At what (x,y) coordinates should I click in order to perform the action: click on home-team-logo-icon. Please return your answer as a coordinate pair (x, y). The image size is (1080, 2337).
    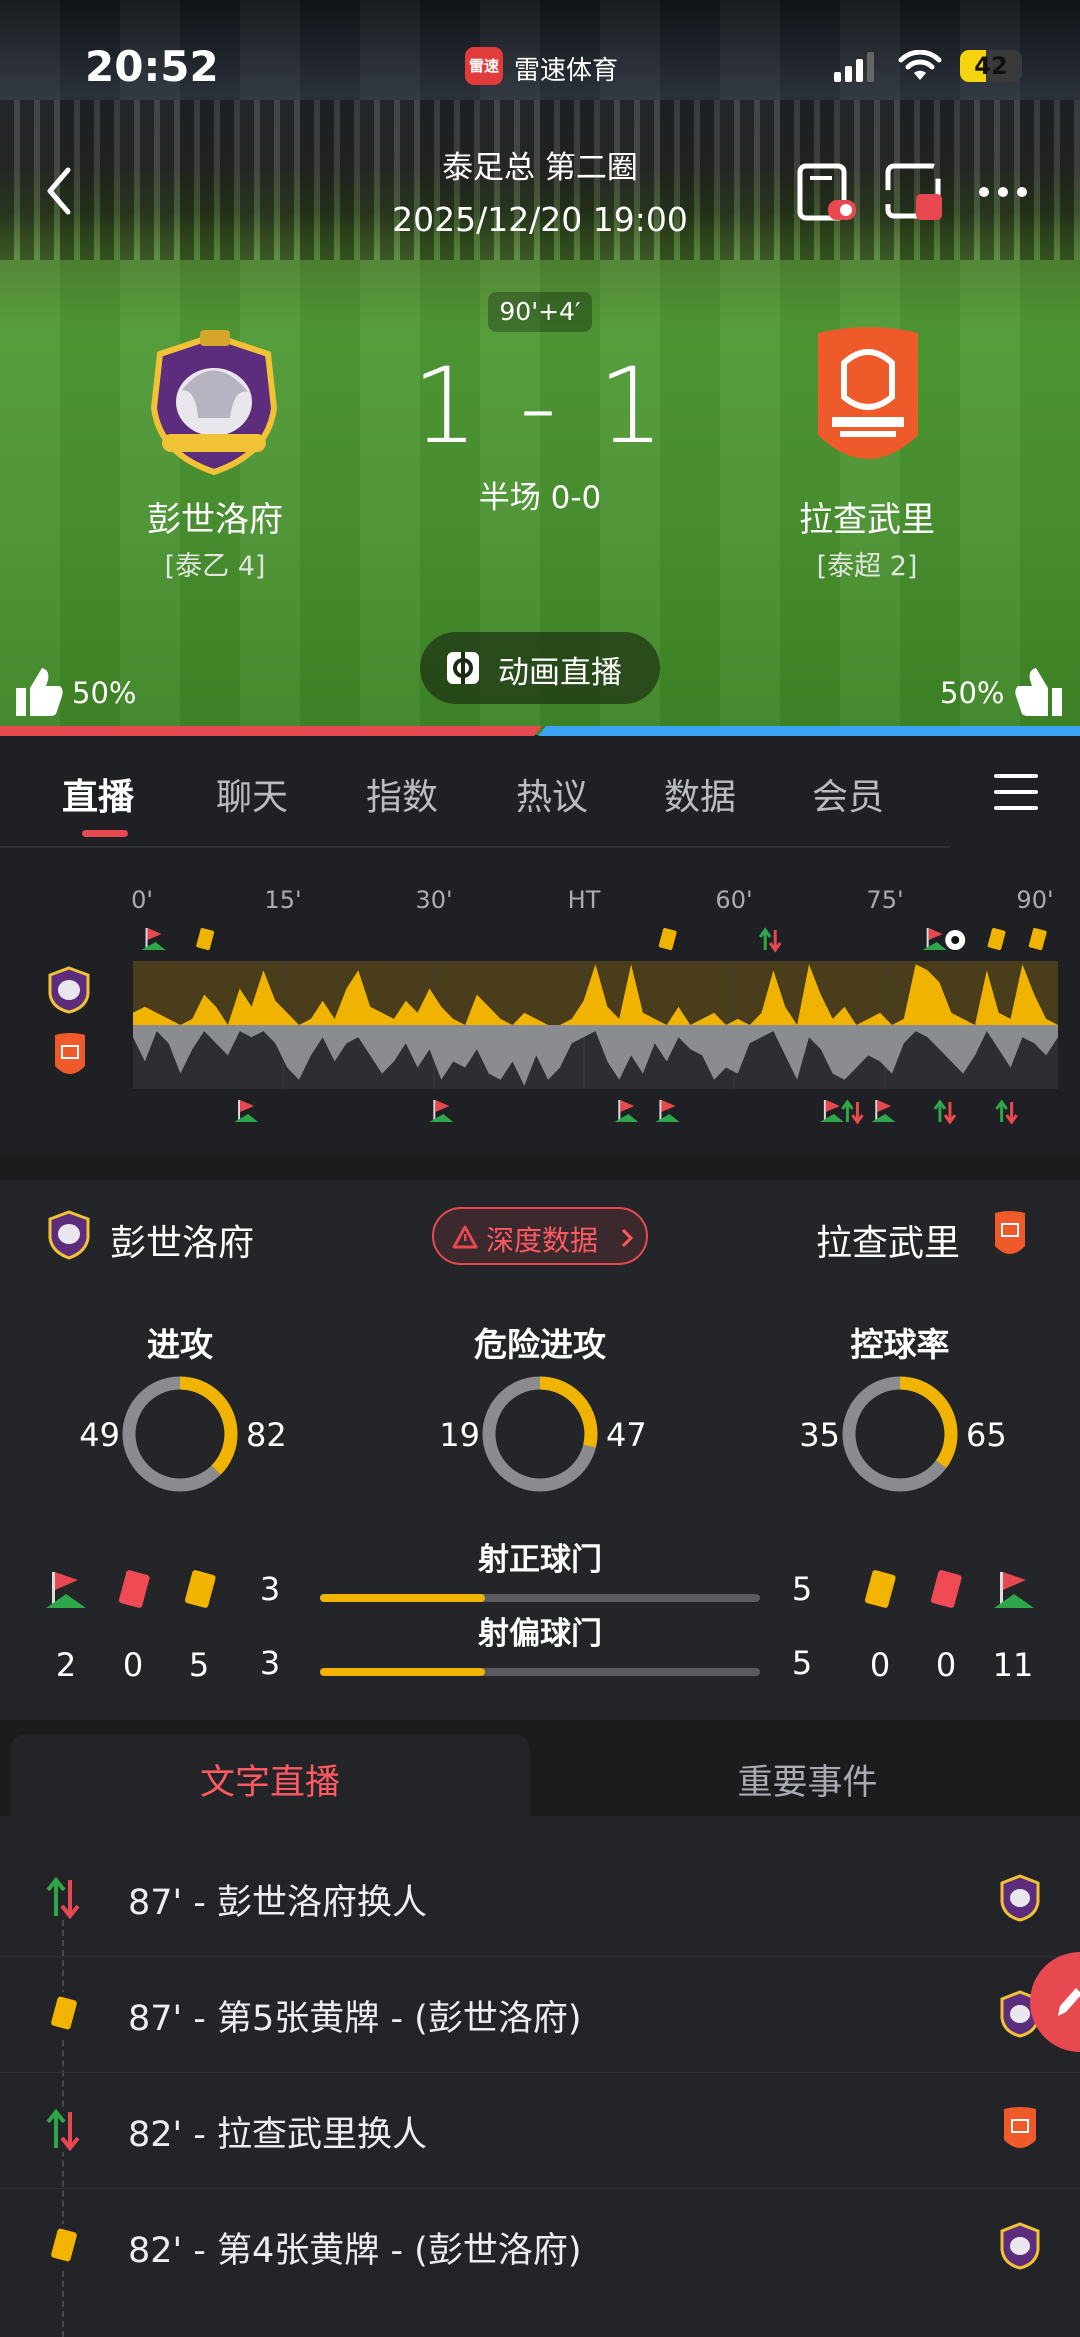
    Looking at the image, I should click on (1020, 2246).